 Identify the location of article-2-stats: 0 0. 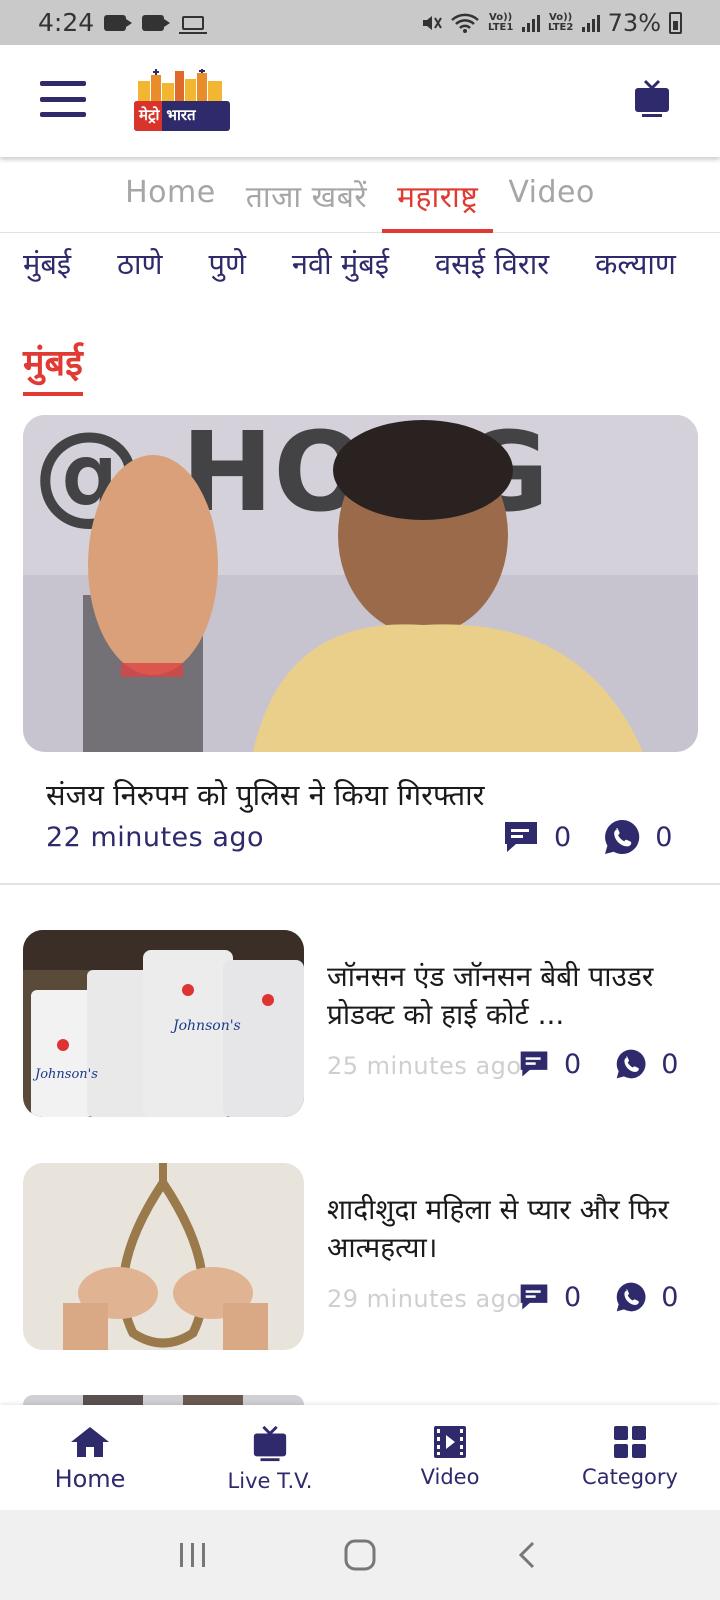
(598, 1297).